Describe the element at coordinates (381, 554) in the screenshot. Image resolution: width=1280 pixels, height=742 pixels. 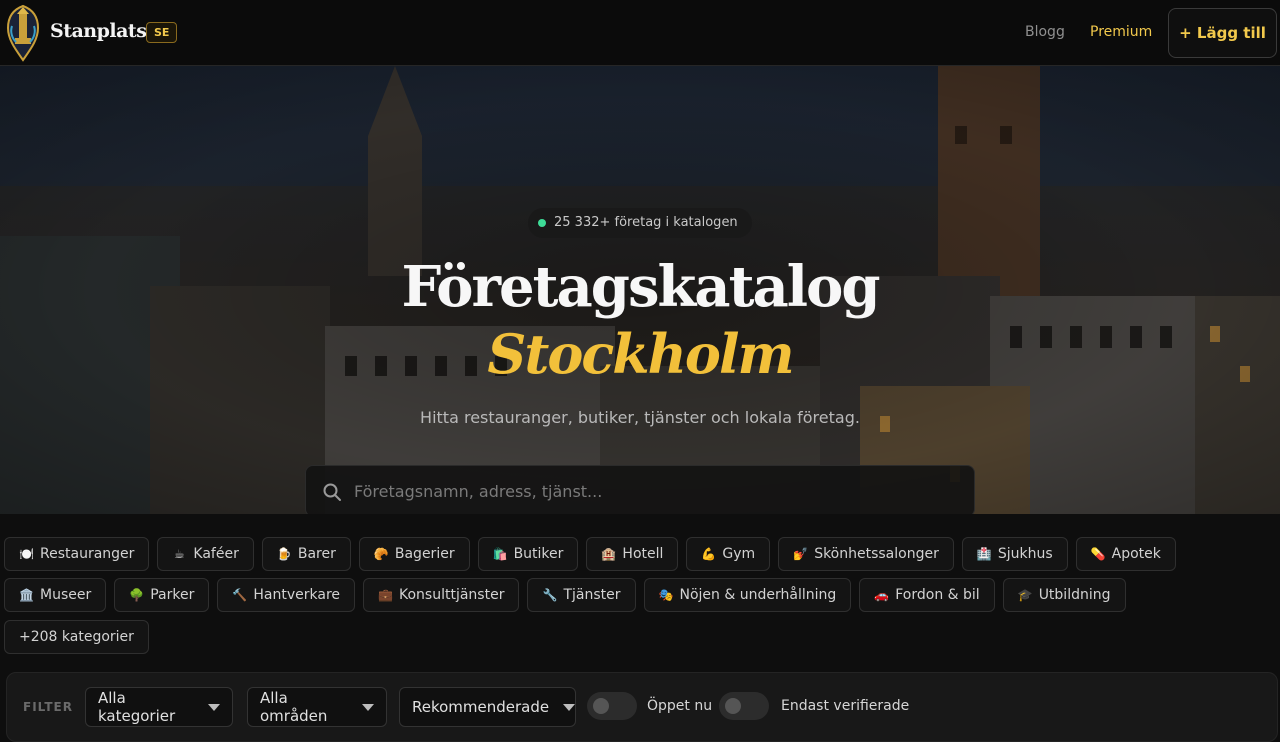
I see `croissant-icon: 🥐` at that location.